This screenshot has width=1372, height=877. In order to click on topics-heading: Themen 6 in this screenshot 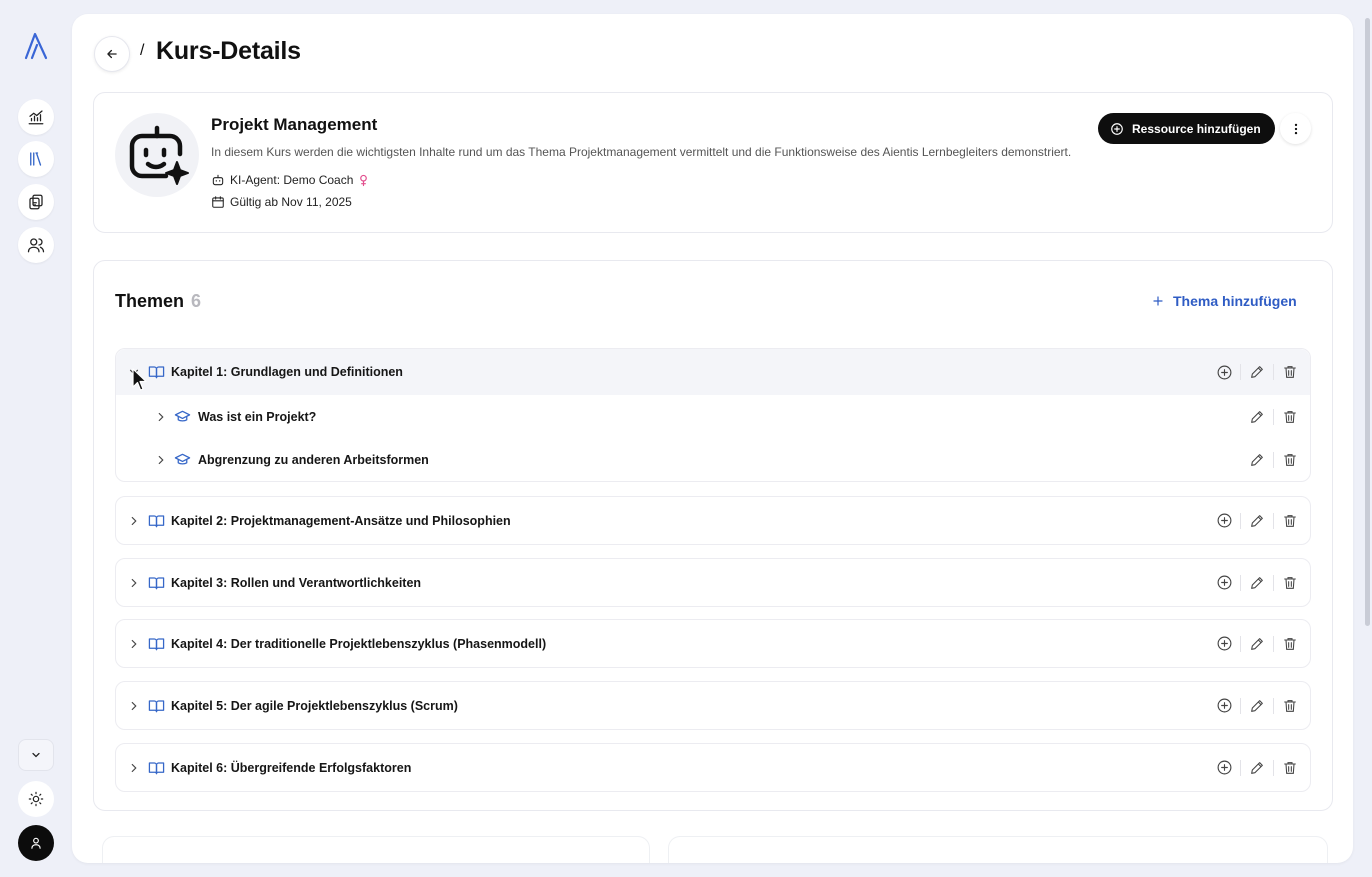, I will do `click(158, 301)`.